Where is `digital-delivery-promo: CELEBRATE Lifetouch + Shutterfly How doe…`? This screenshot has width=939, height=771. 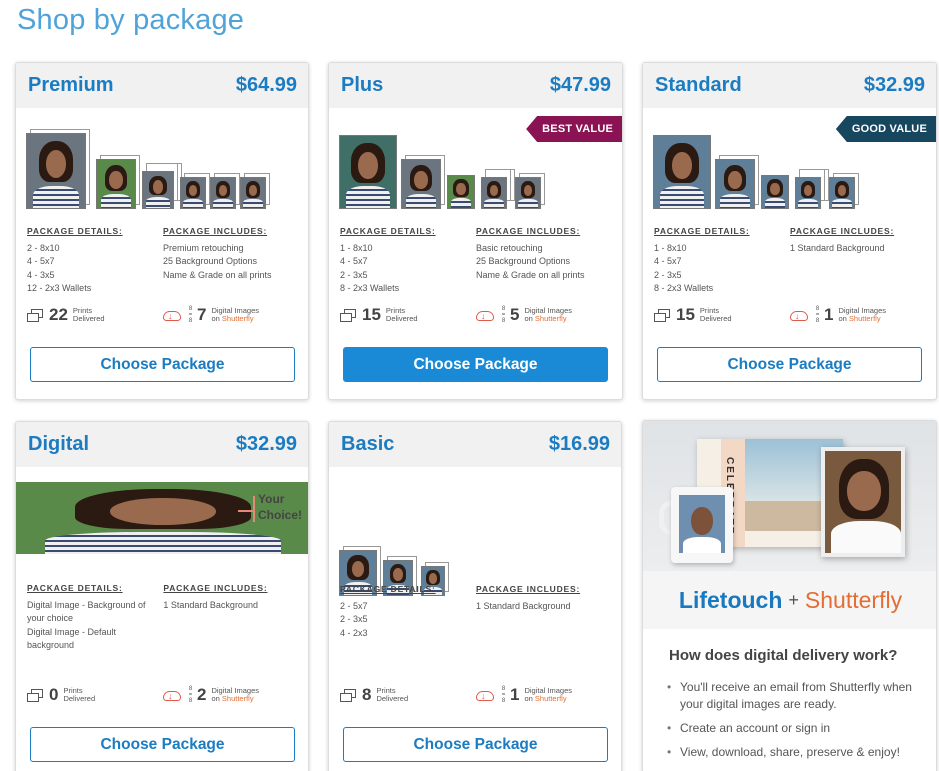 digital-delivery-promo: CELEBRATE Lifetouch + Shutterfly How doe… is located at coordinates (789, 595).